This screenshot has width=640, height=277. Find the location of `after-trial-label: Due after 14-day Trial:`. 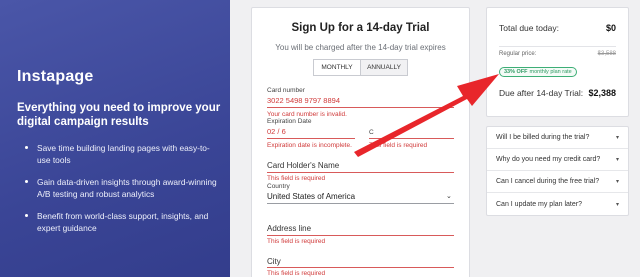

after-trial-label: Due after 14-day Trial: is located at coordinates (541, 93).